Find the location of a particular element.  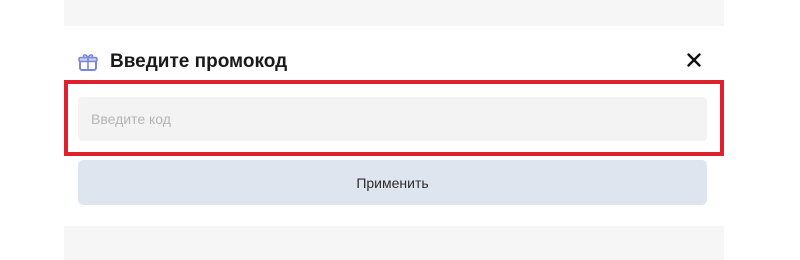

page-background-strip-bottom is located at coordinates (394, 243).